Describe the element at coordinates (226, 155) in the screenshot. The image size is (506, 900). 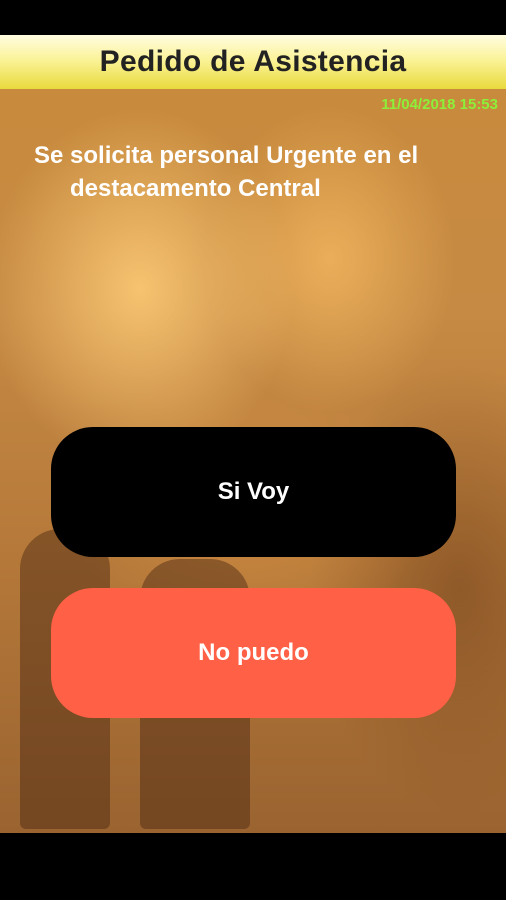
I see `request-message-line-1: Se solicita personal Urgente en el` at that location.